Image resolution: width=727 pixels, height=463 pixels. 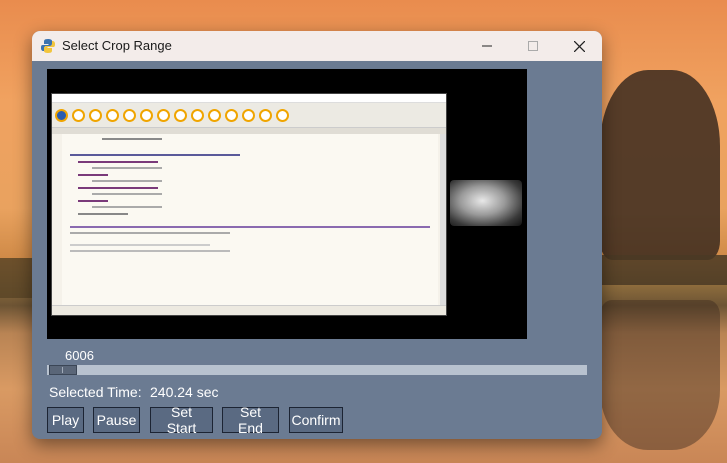 I want to click on timeline-slider, so click(x=317, y=370).